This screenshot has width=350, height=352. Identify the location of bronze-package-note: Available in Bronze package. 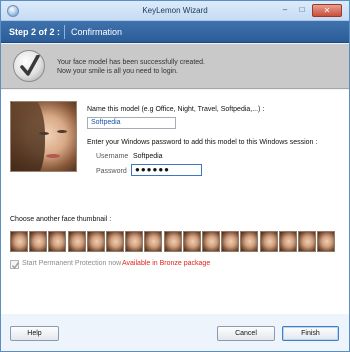
(166, 263).